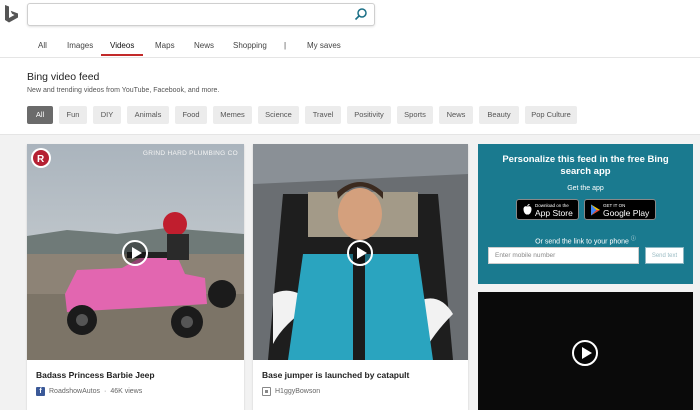  I want to click on search-icon, so click(361, 14).